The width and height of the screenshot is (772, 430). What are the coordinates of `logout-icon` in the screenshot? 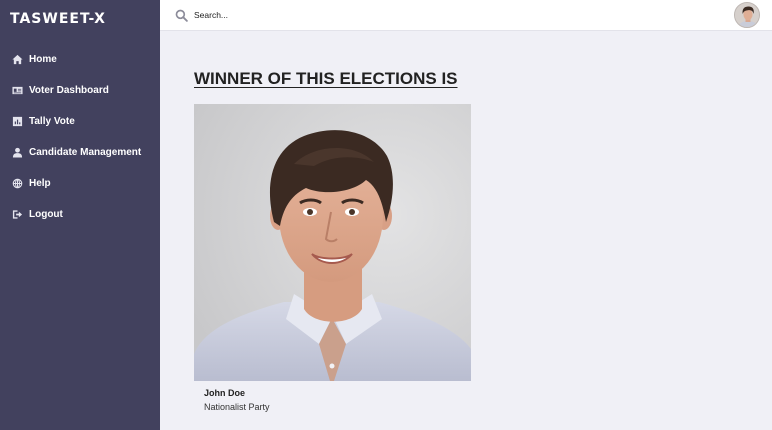 It's located at (17, 214).